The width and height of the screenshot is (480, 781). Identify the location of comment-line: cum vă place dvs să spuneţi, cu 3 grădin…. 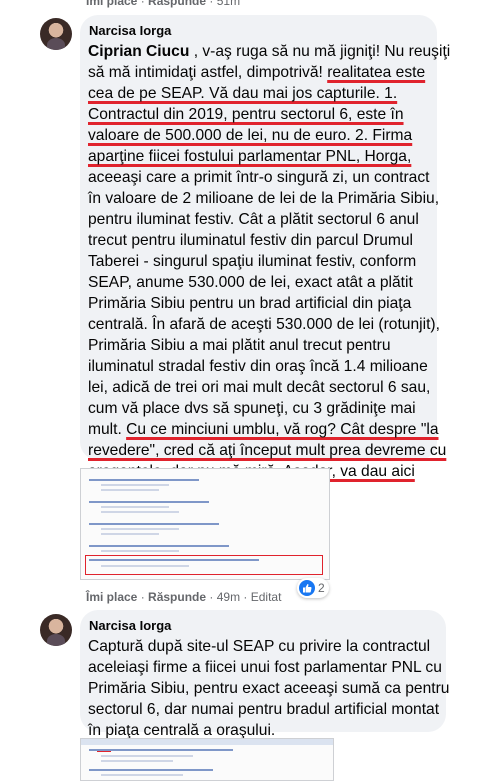
(252, 408).